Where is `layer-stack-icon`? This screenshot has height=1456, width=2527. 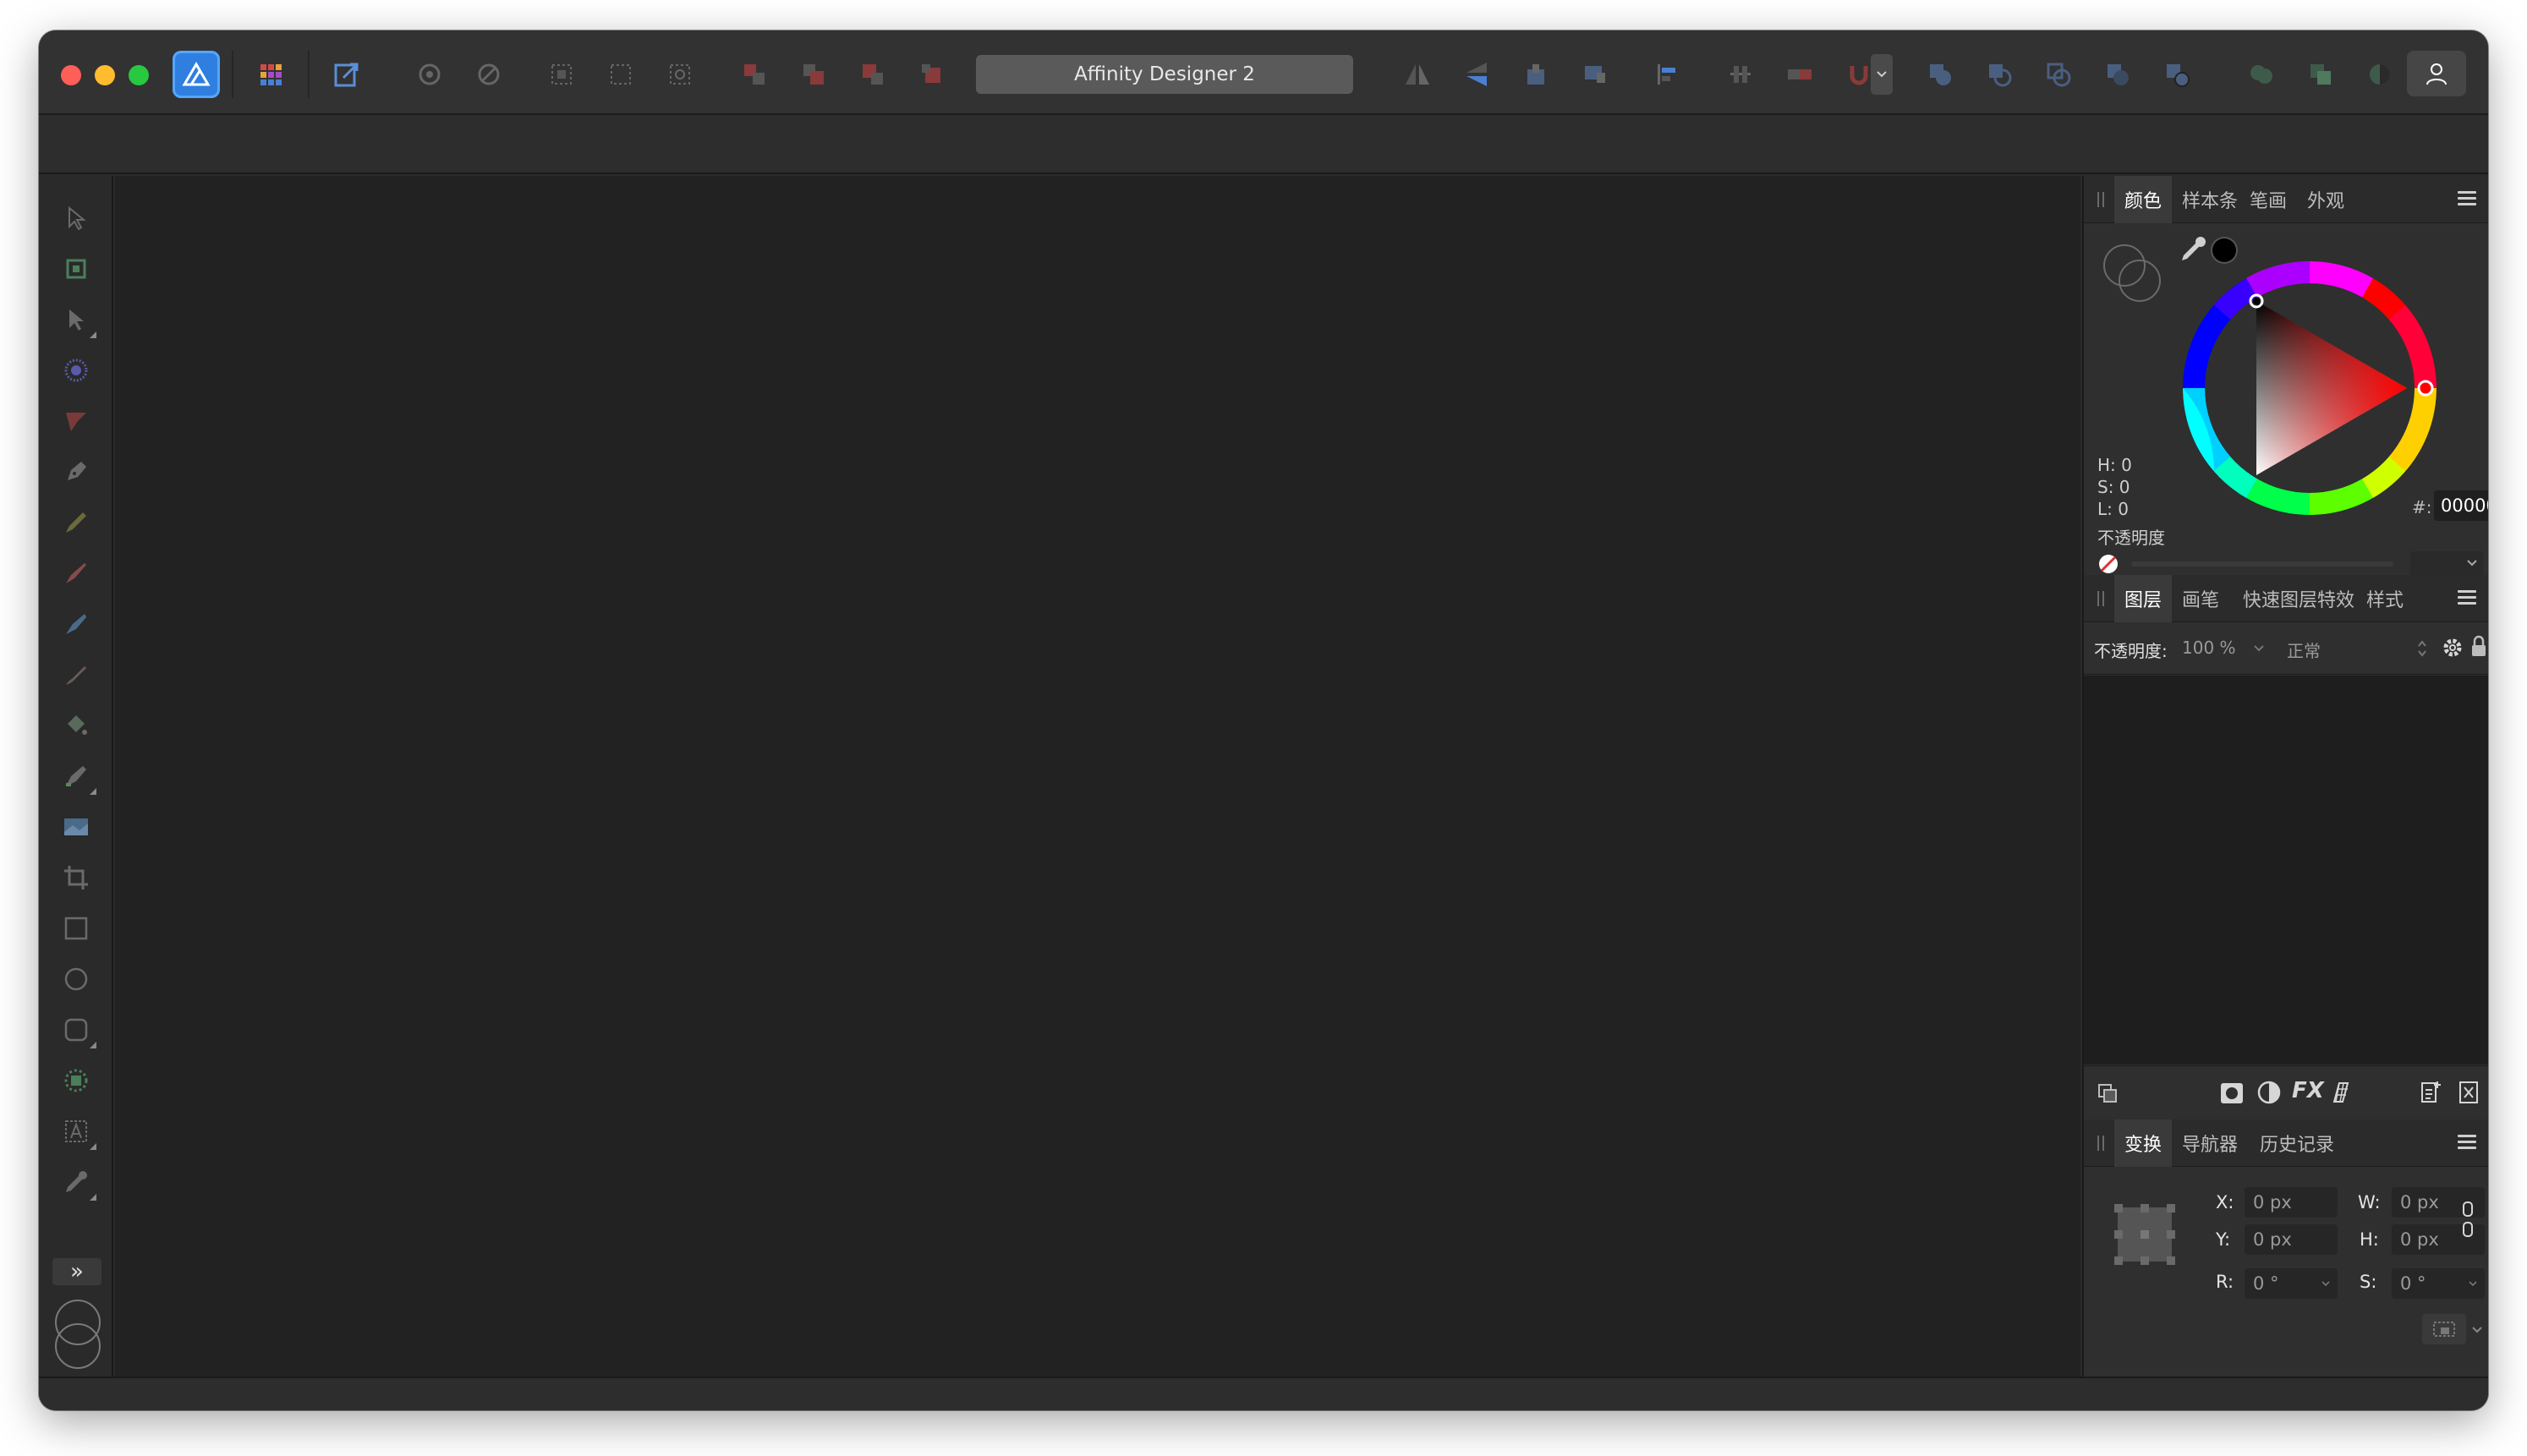
layer-stack-icon is located at coordinates (2107, 1093).